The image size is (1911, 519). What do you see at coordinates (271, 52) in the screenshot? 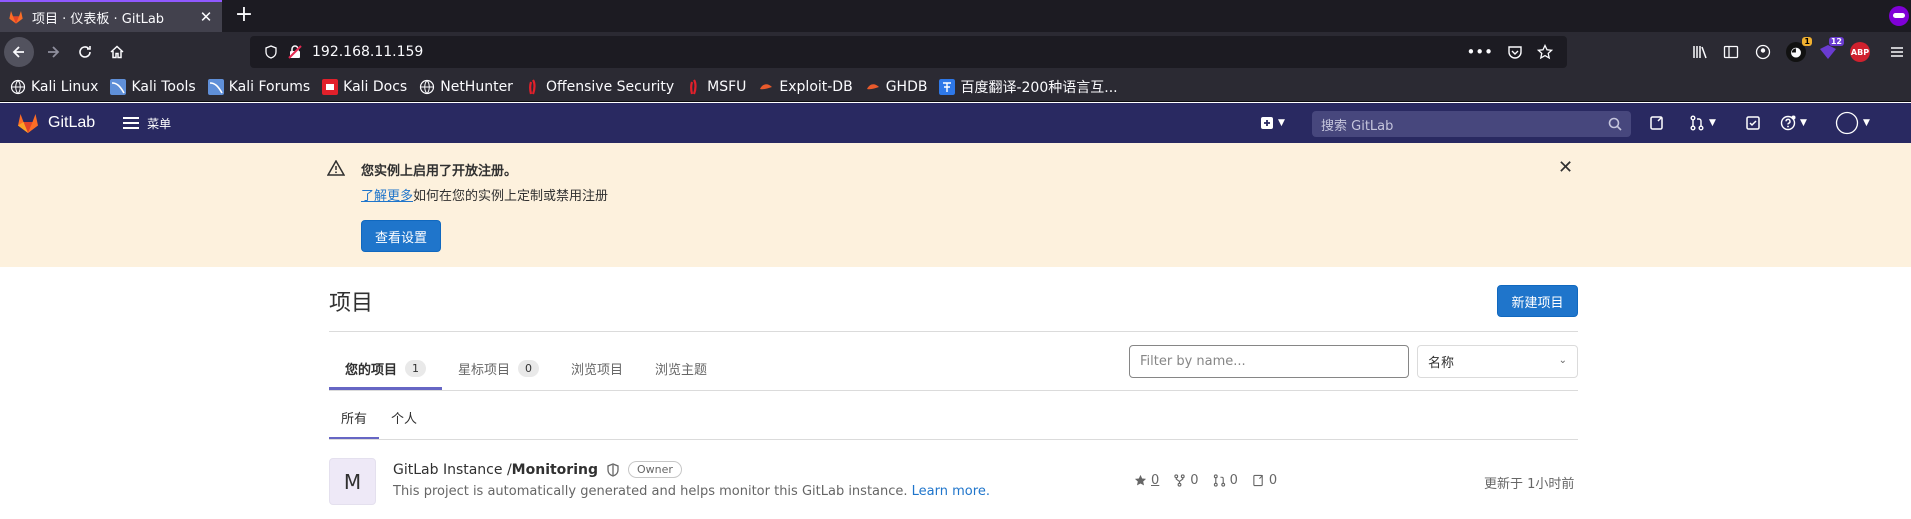
I see `tracking-protection-icon` at bounding box center [271, 52].